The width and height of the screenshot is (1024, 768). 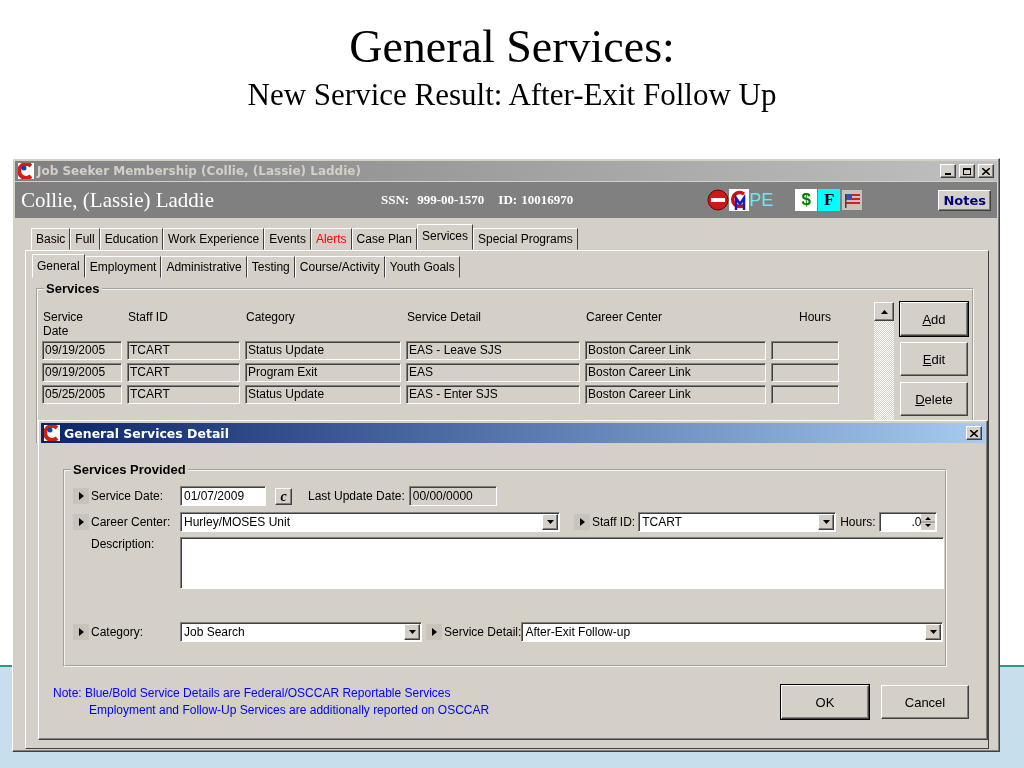 I want to click on table-cell: EAS, so click(x=493, y=372).